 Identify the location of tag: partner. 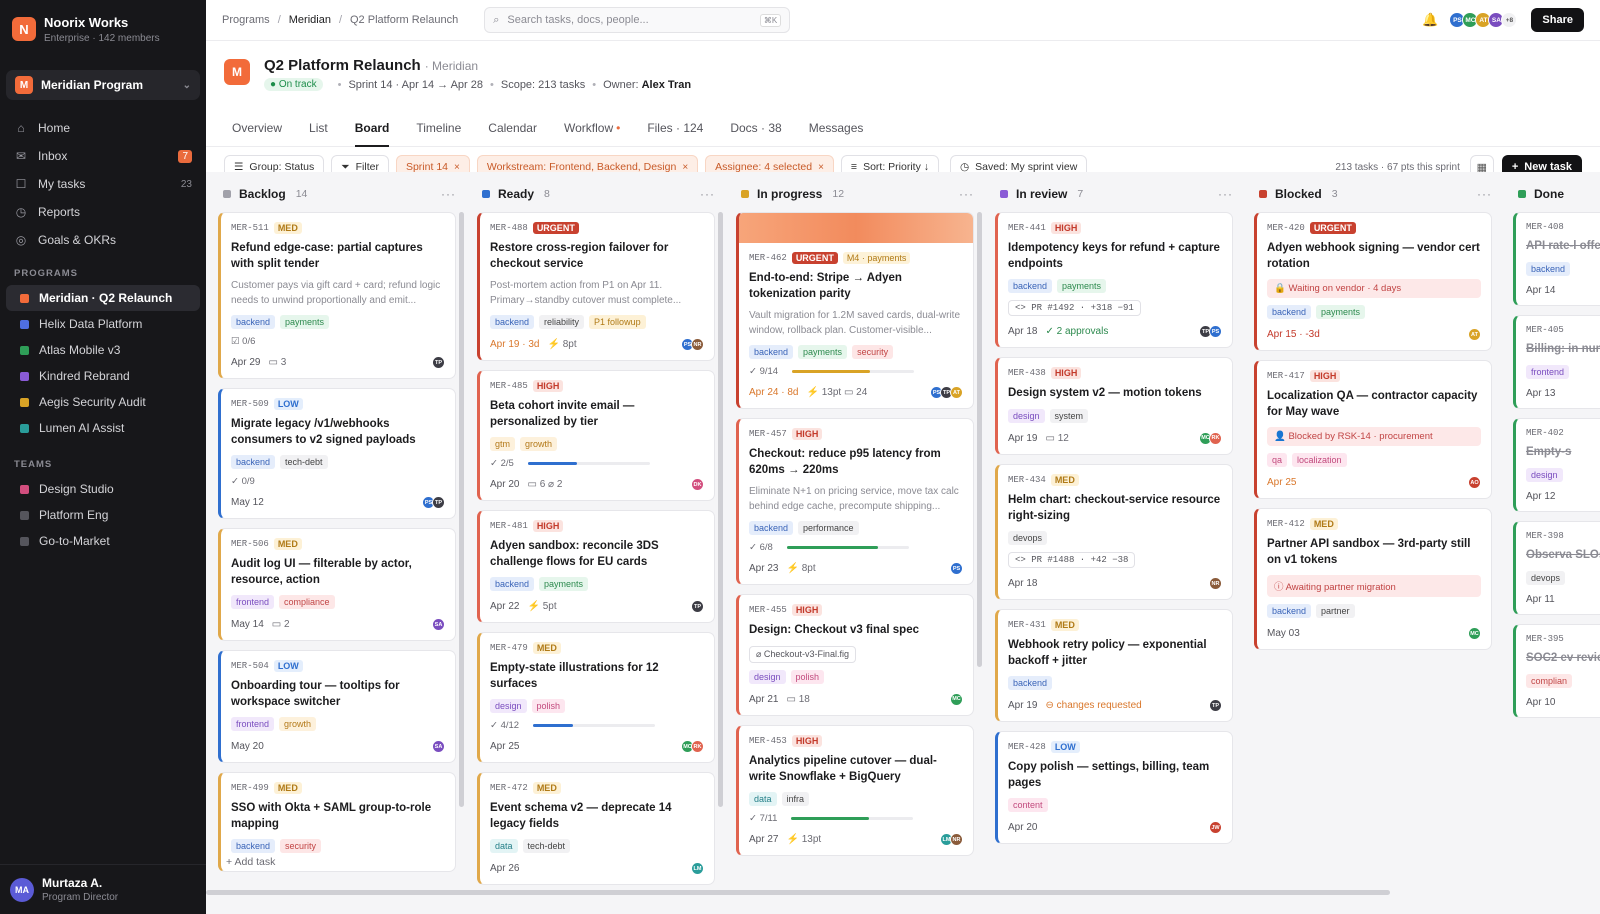
(1335, 611).